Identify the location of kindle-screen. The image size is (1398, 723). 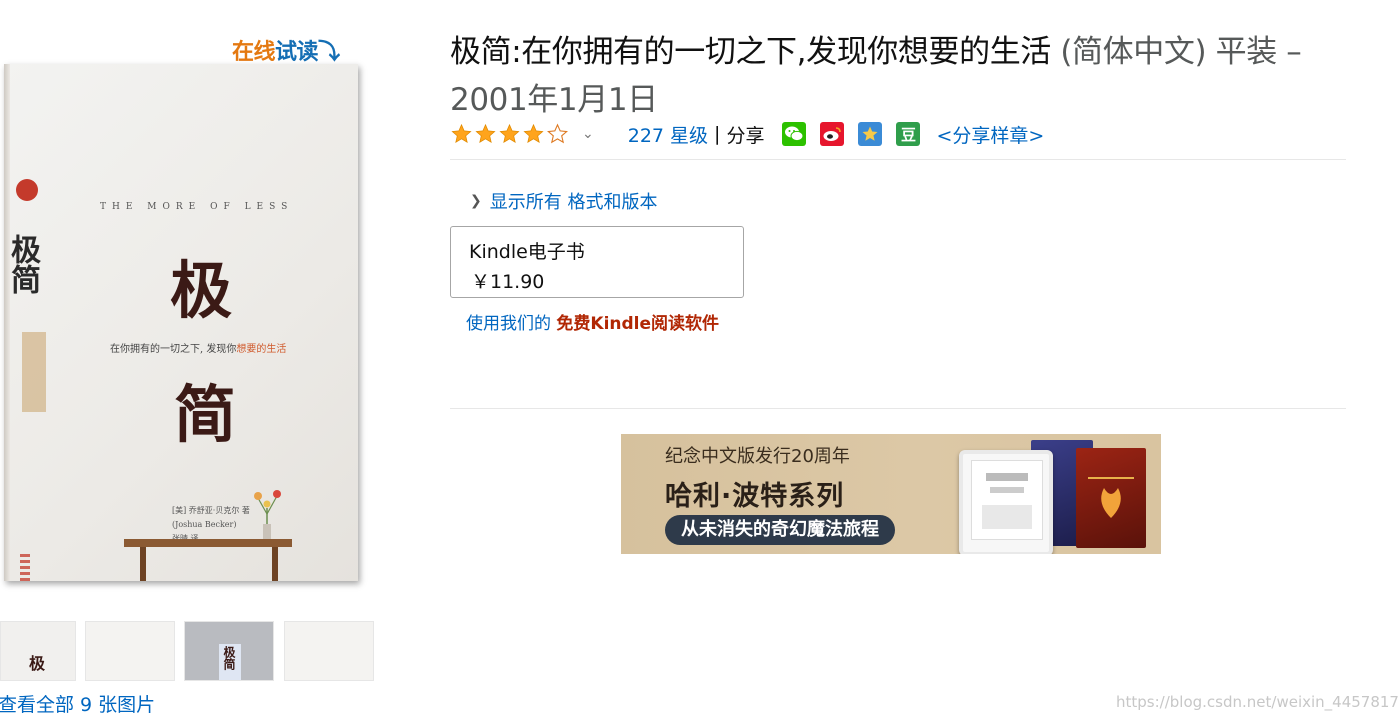
(1007, 500).